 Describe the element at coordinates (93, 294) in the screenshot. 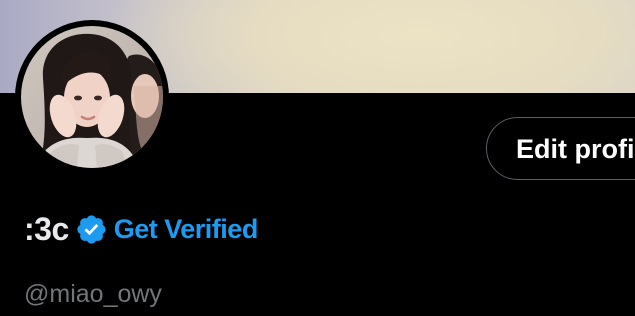

I see `profile-handle: @miao_owy` at that location.